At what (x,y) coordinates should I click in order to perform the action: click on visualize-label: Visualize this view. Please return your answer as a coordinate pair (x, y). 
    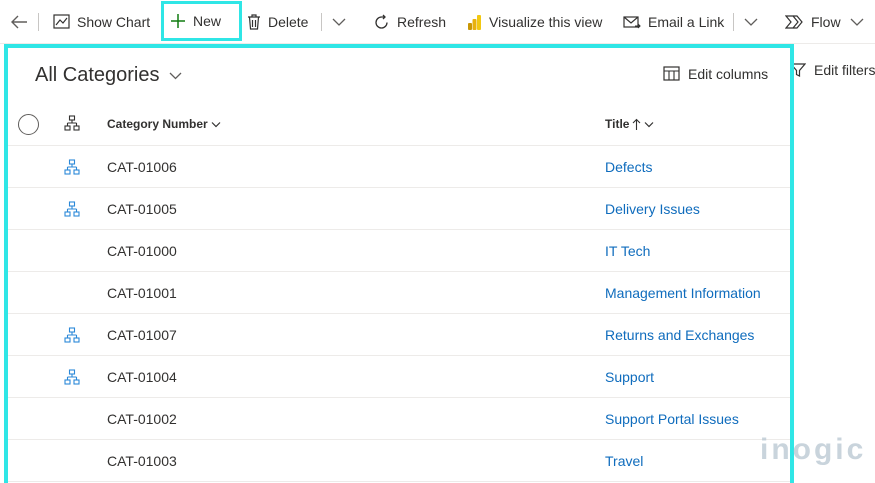
    Looking at the image, I should click on (546, 22).